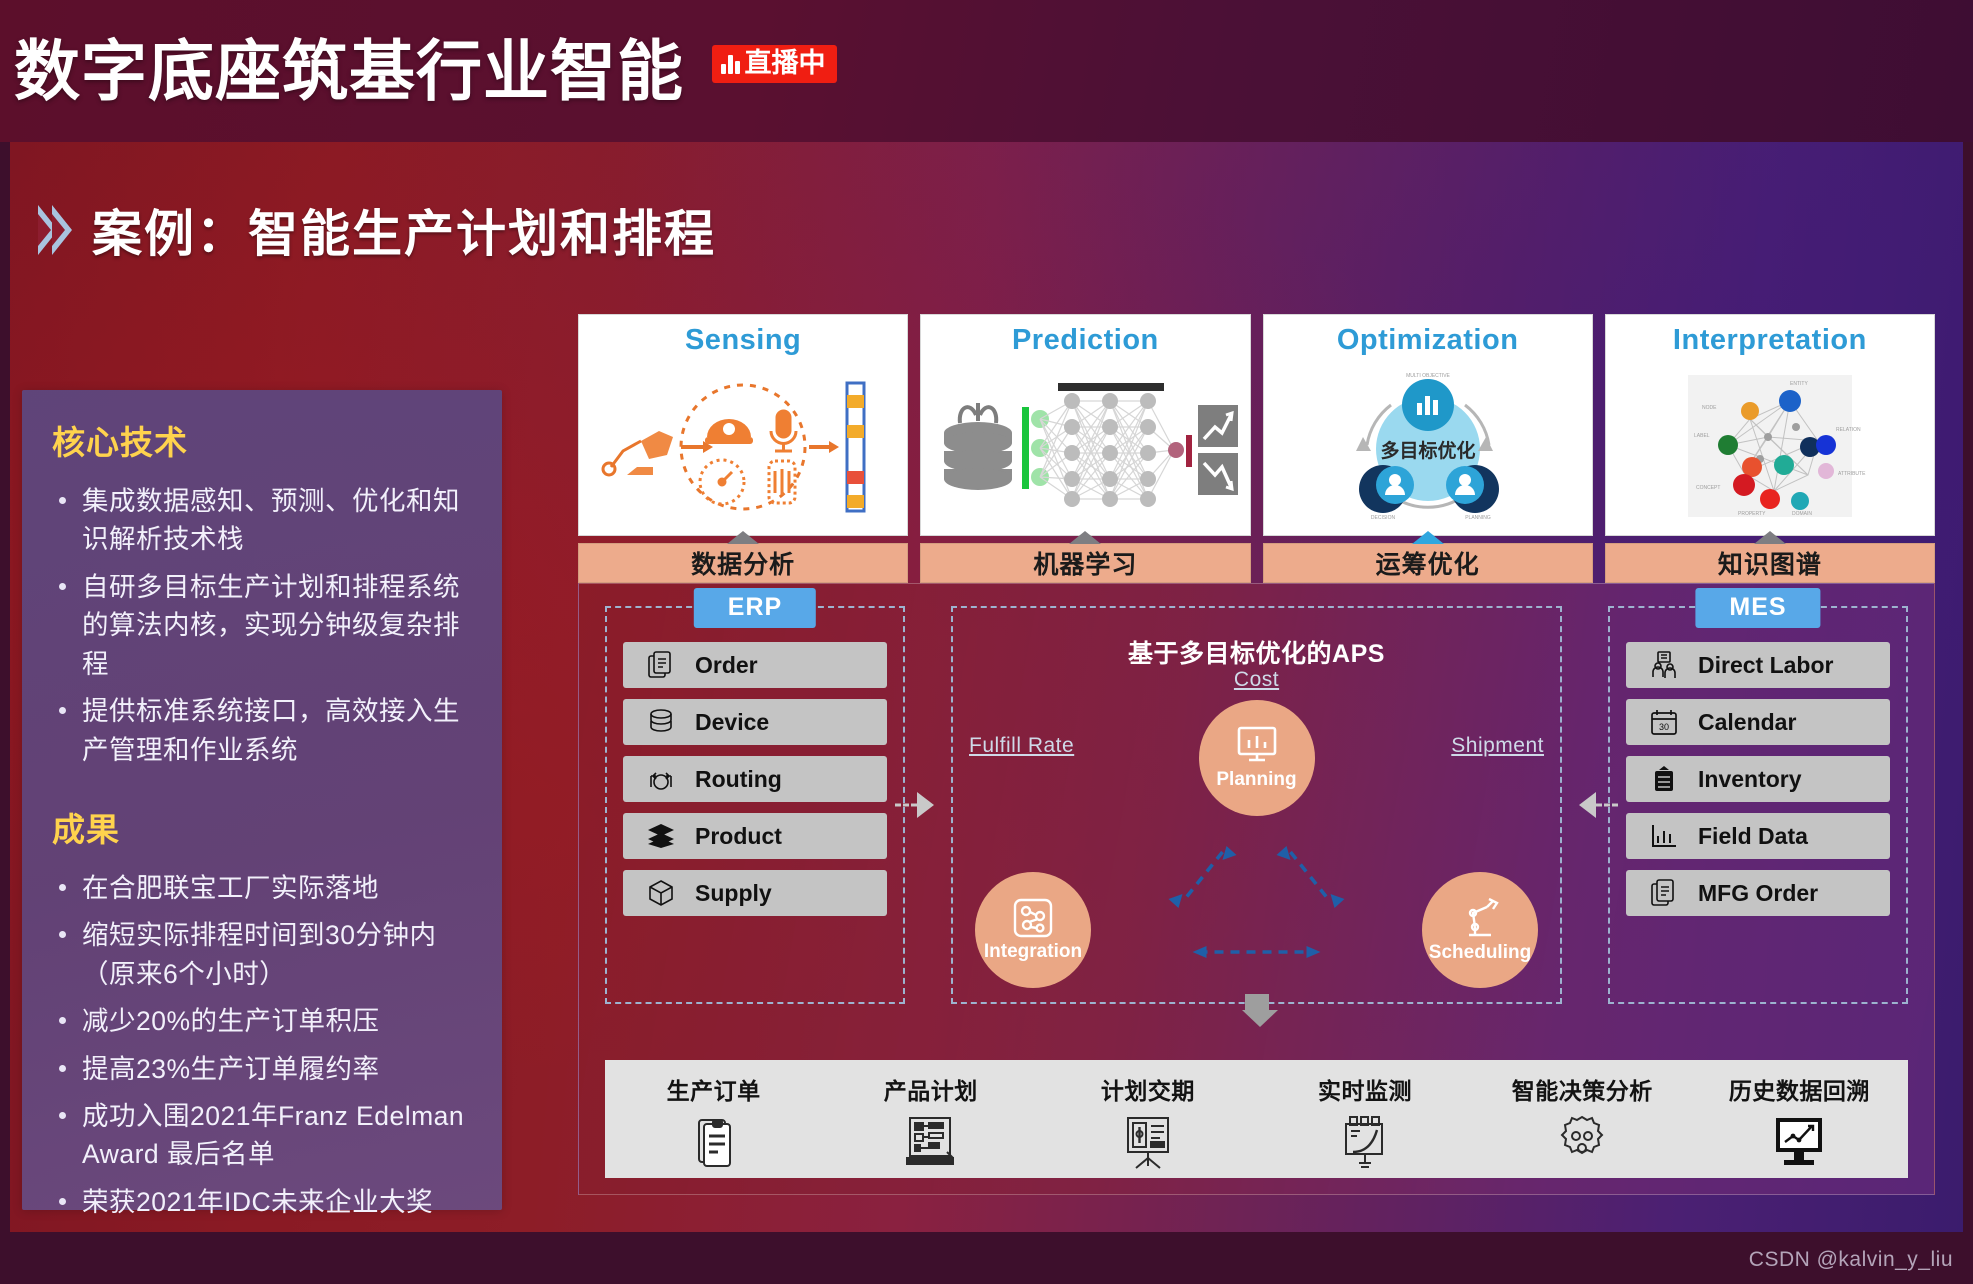 The width and height of the screenshot is (1973, 1284). I want to click on erp-item-label: Supply, so click(733, 892).